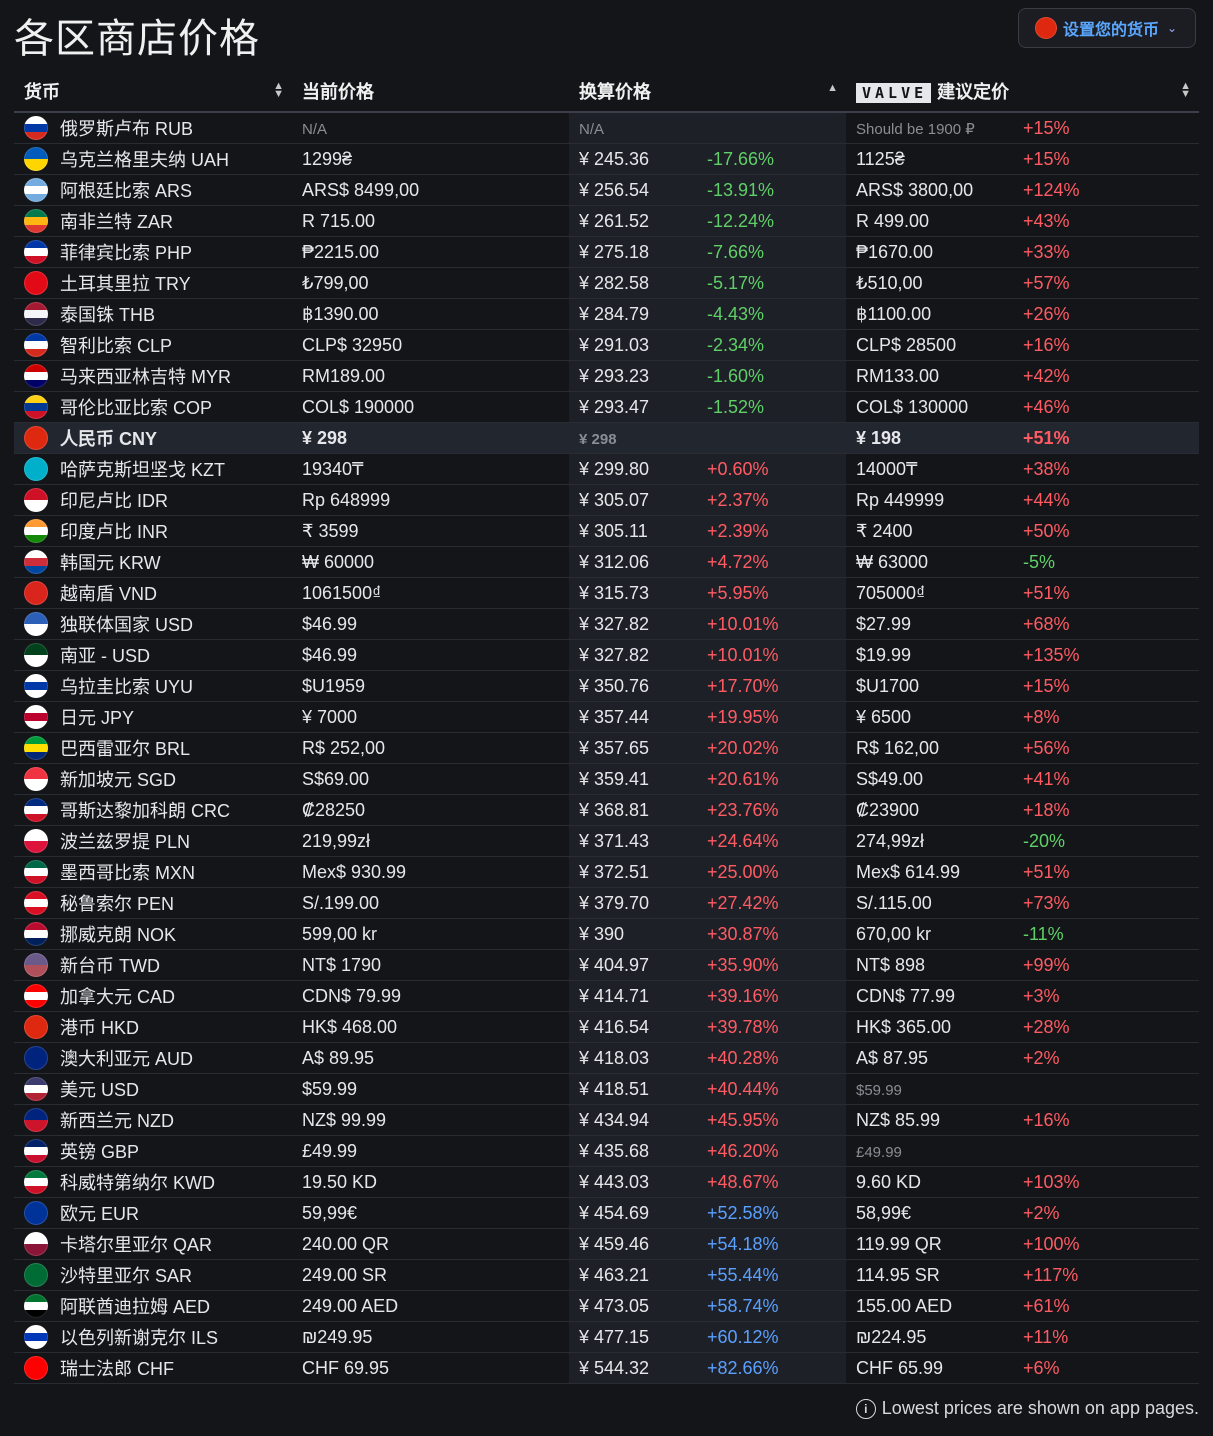  I want to click on recommended-price: ₹ 2400, so click(884, 530).